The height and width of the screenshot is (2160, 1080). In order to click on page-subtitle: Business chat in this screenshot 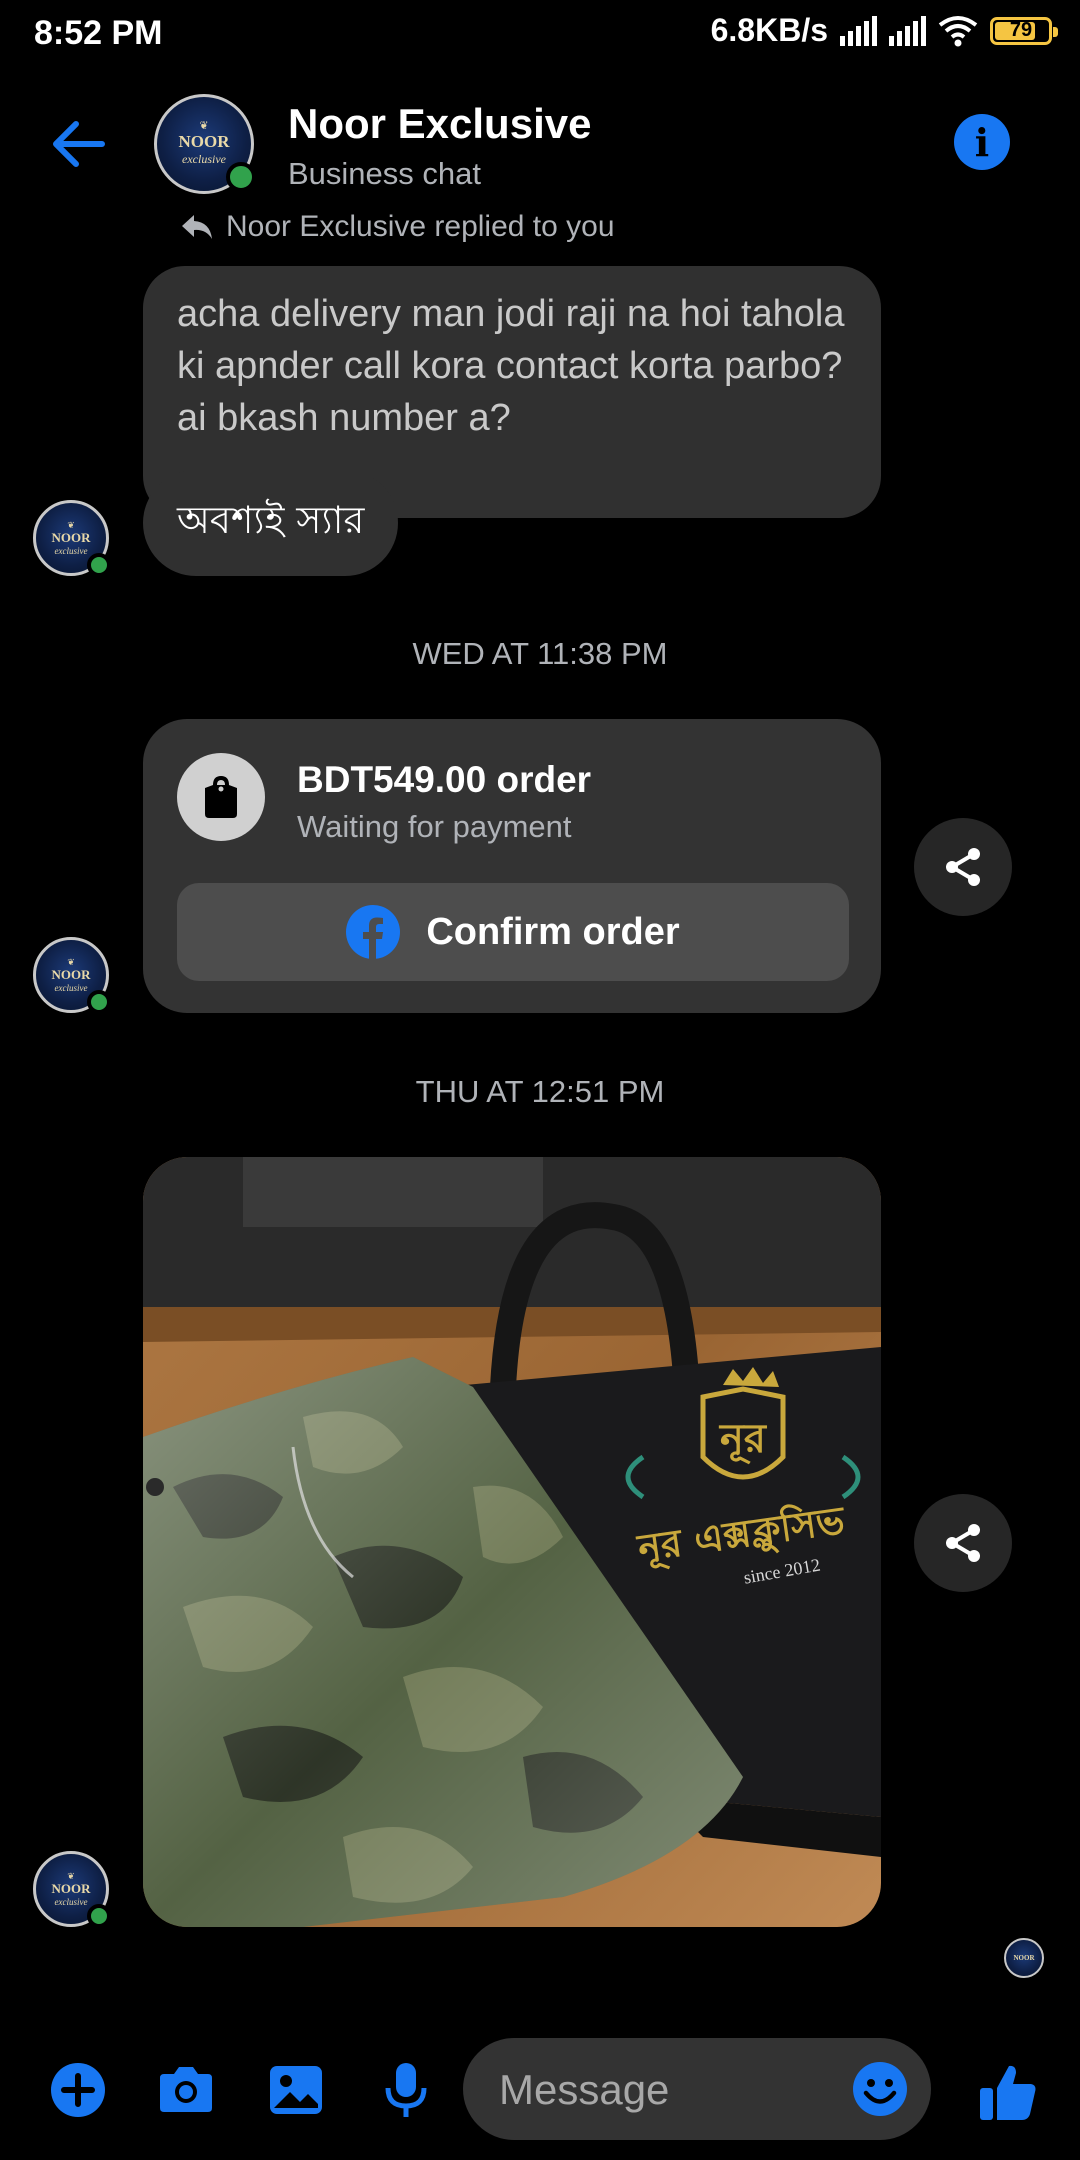, I will do `click(384, 173)`.